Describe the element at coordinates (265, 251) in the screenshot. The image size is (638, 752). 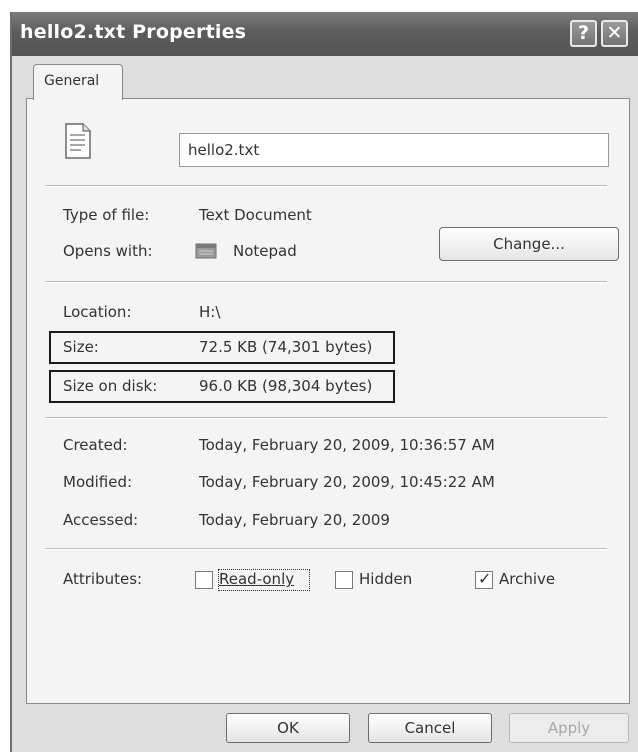
I see `opens-with-value: Notepad` at that location.